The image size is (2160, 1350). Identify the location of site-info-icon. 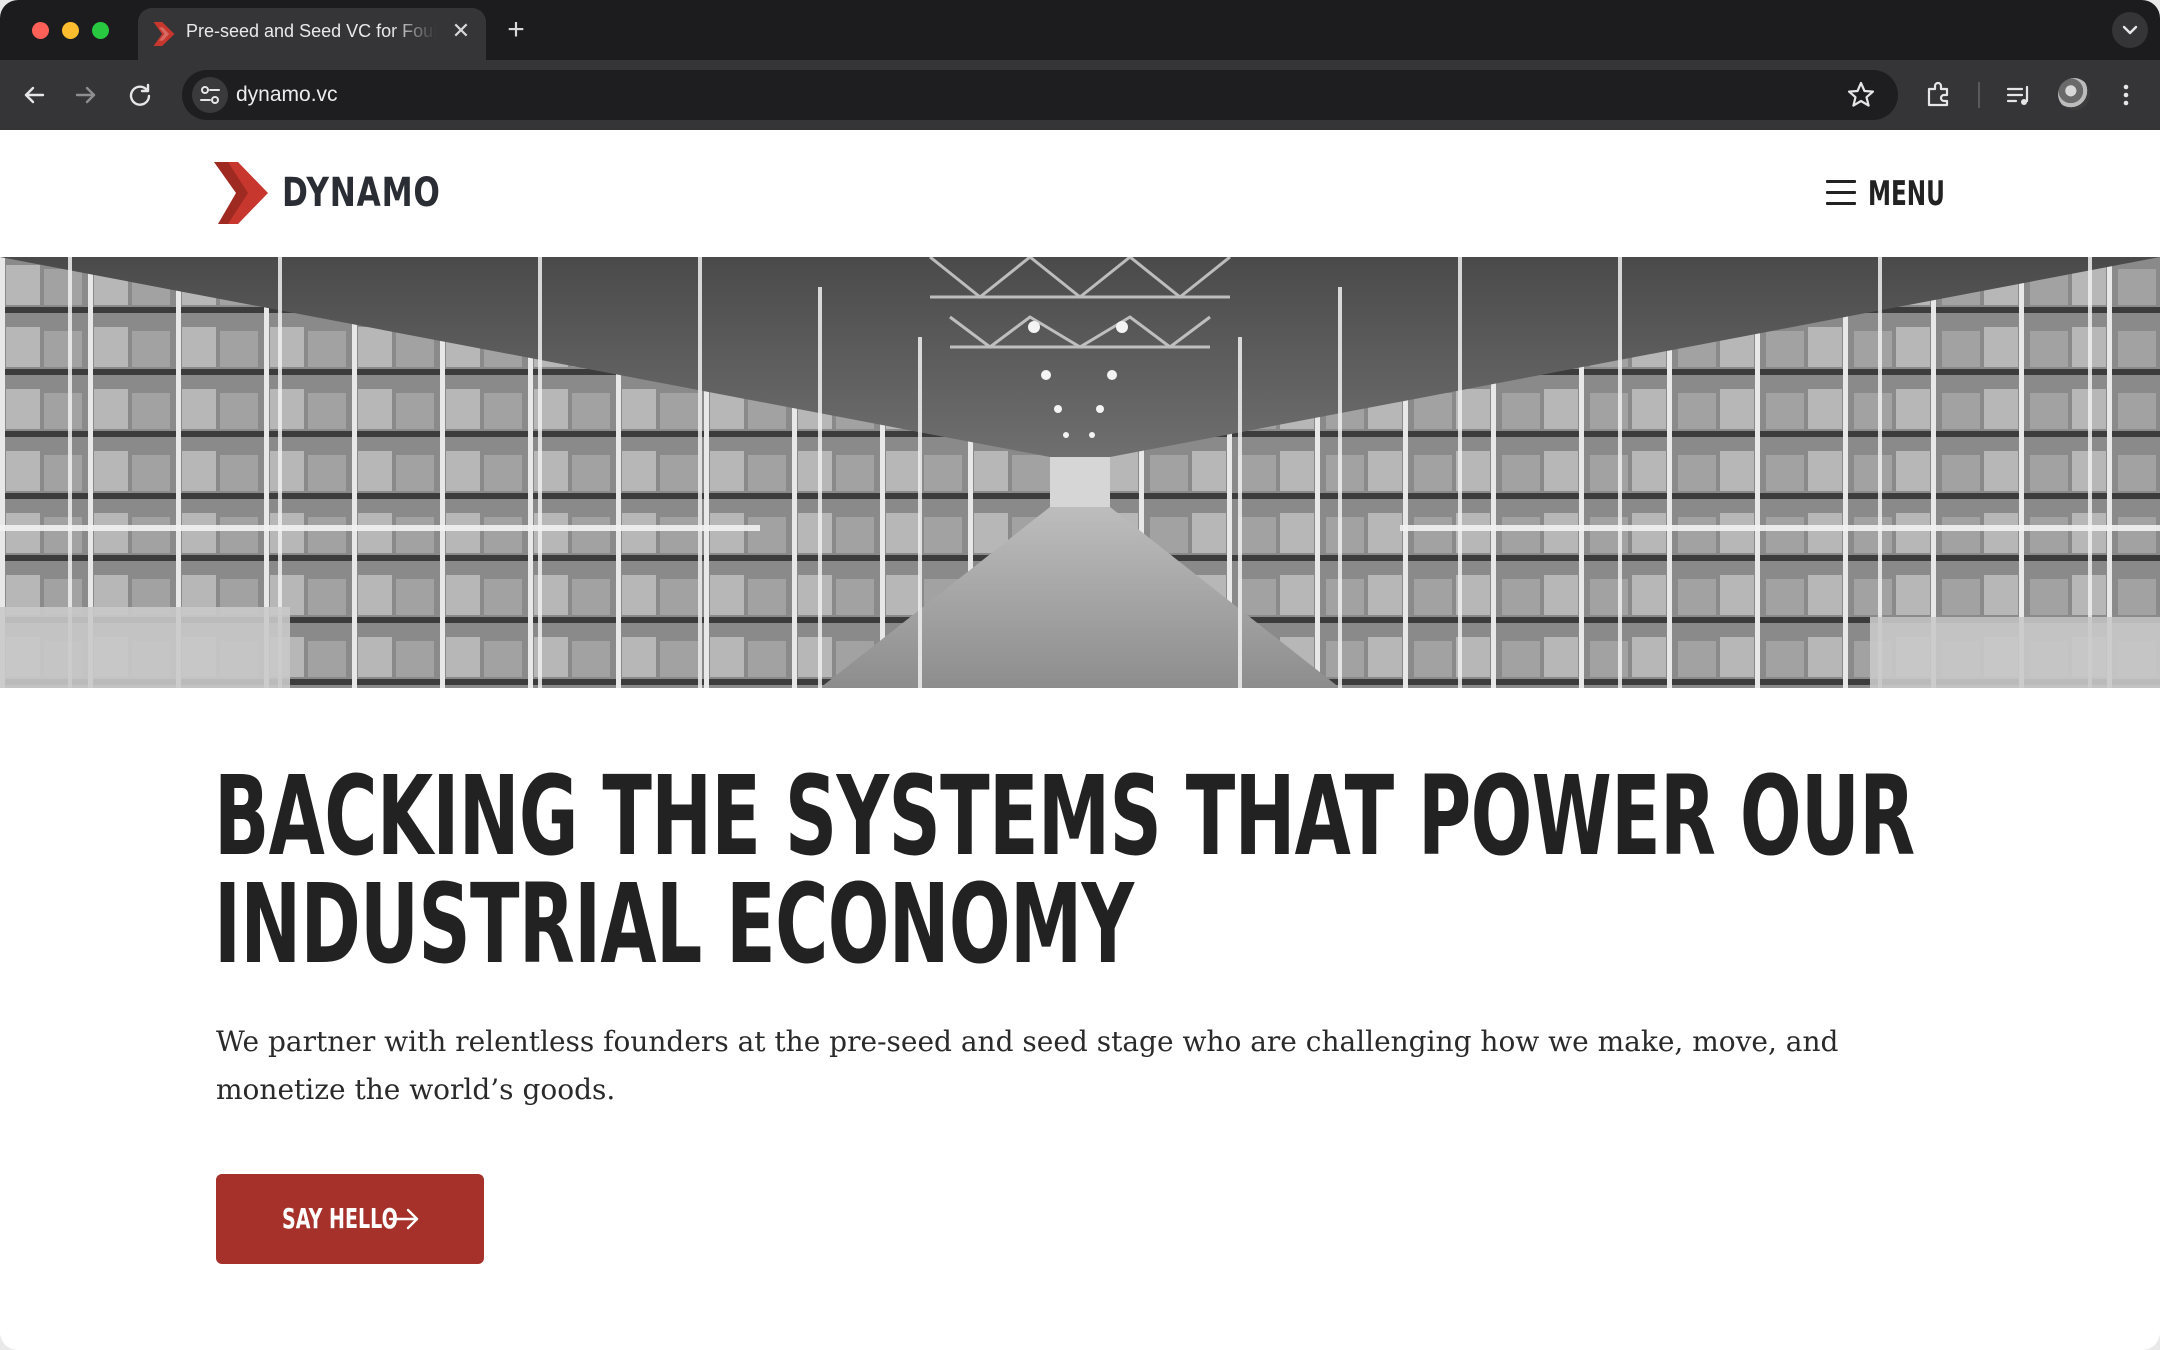
(210, 95).